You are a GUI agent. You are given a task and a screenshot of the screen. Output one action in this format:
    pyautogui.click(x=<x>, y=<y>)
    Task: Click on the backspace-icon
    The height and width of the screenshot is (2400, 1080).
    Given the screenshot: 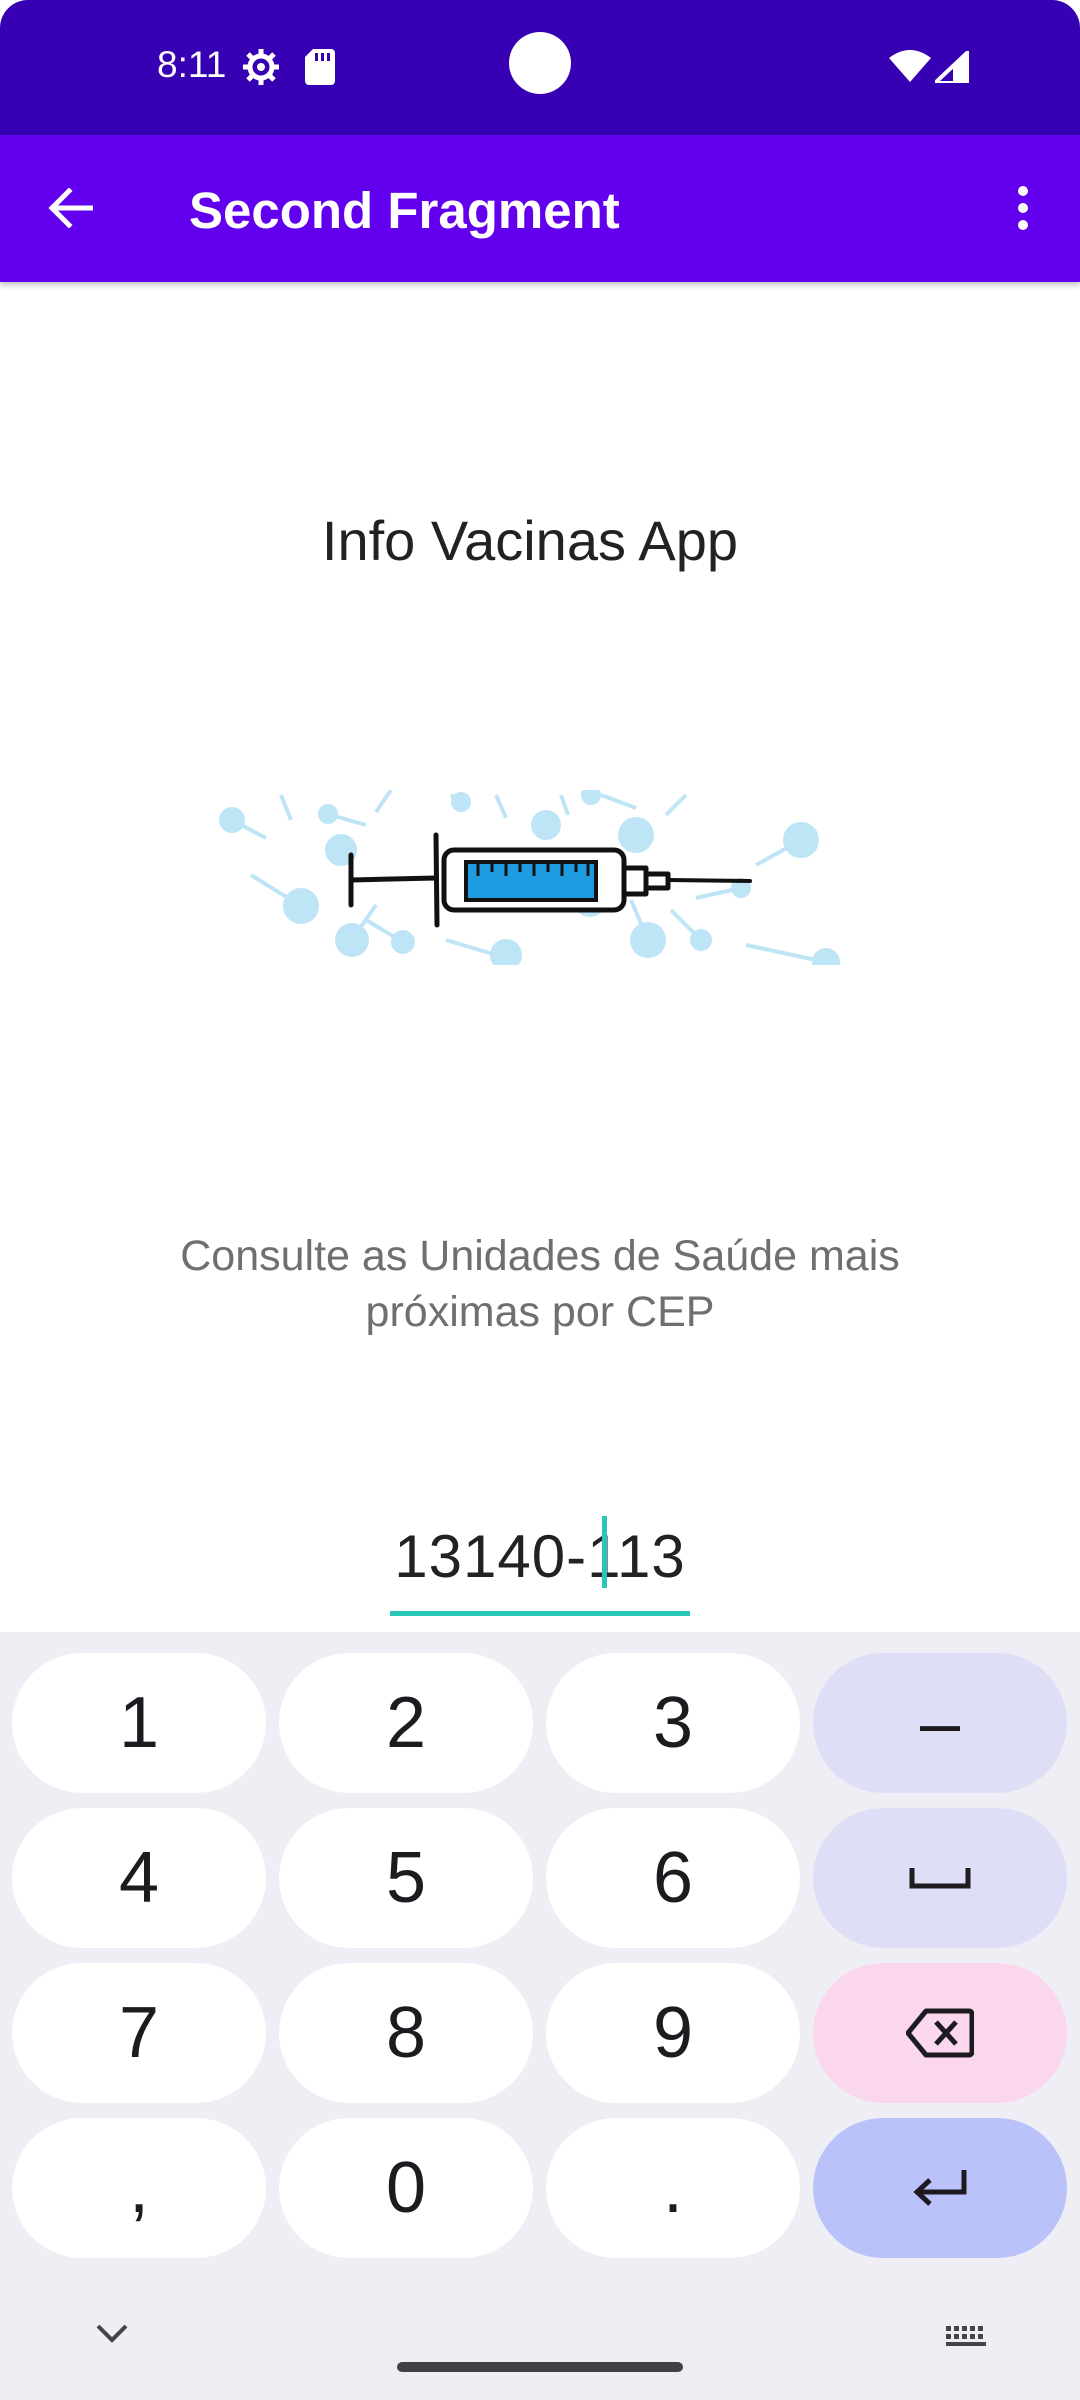 What is the action you would take?
    pyautogui.click(x=940, y=2033)
    